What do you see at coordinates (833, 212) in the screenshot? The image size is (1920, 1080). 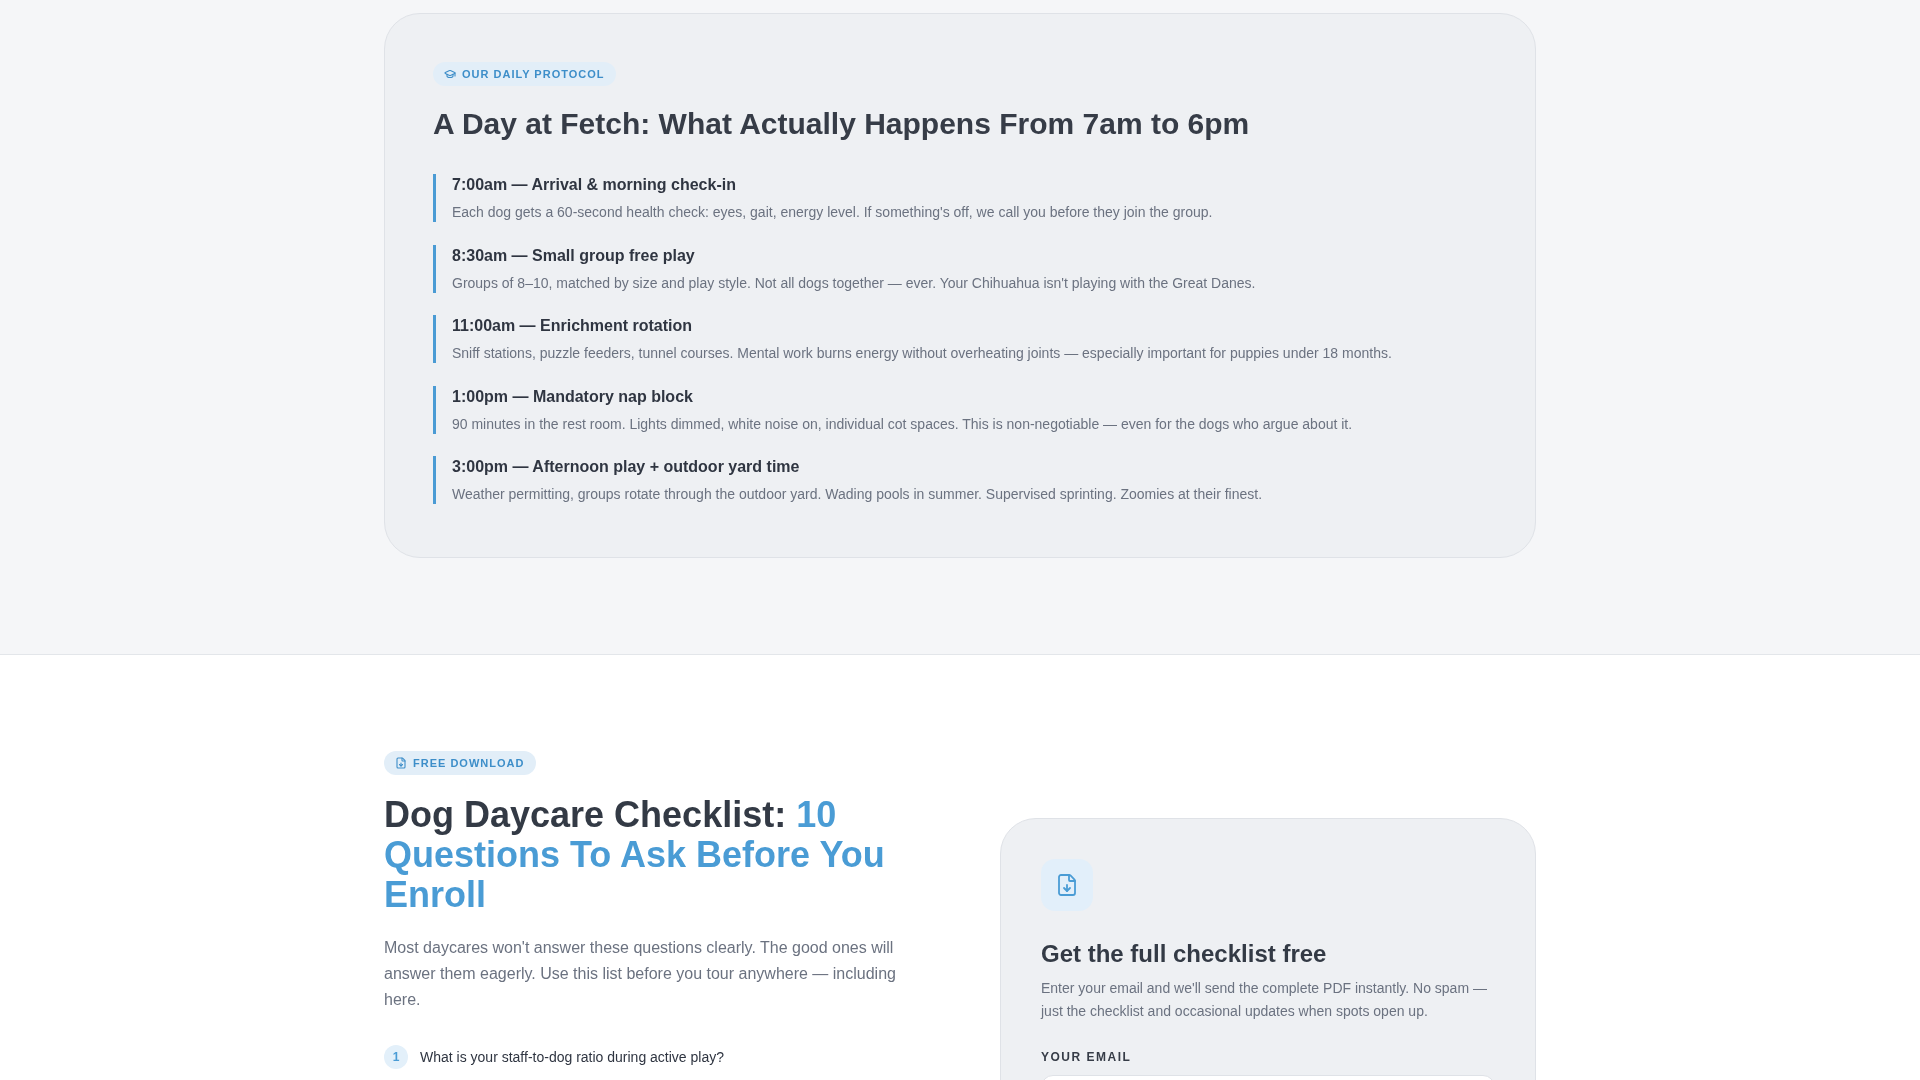 I see `schedule-description: Each dog gets a 60-second health check: eyes, gait, energy level. If something's off, we call you before they join the group.` at bounding box center [833, 212].